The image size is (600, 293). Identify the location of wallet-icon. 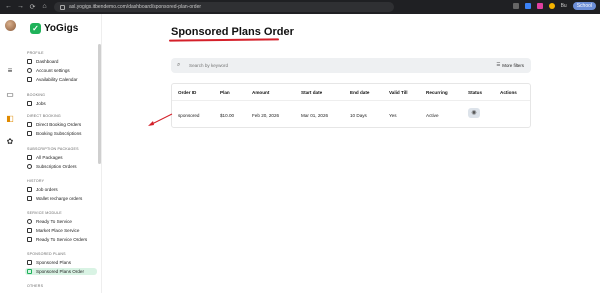
(29, 198).